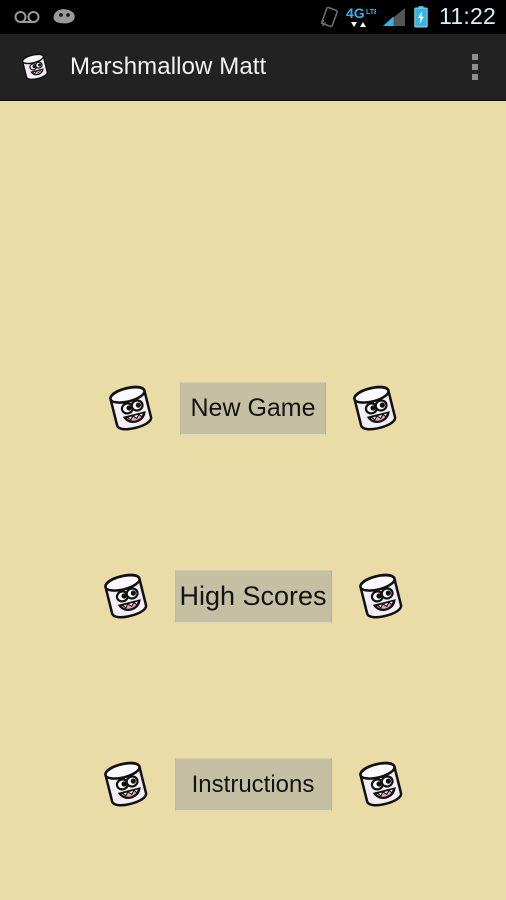  Describe the element at coordinates (355, 13) in the screenshot. I see `svg-text: 4G` at that location.